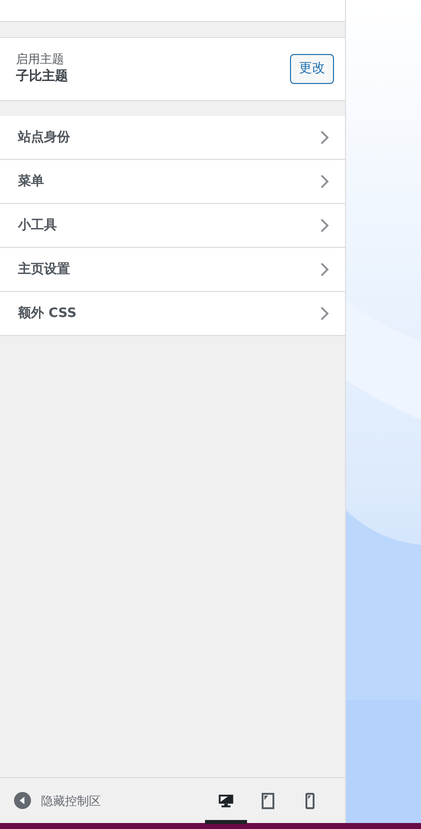 The width and height of the screenshot is (421, 829). What do you see at coordinates (22, 800) in the screenshot?
I see `collapse-icon` at bounding box center [22, 800].